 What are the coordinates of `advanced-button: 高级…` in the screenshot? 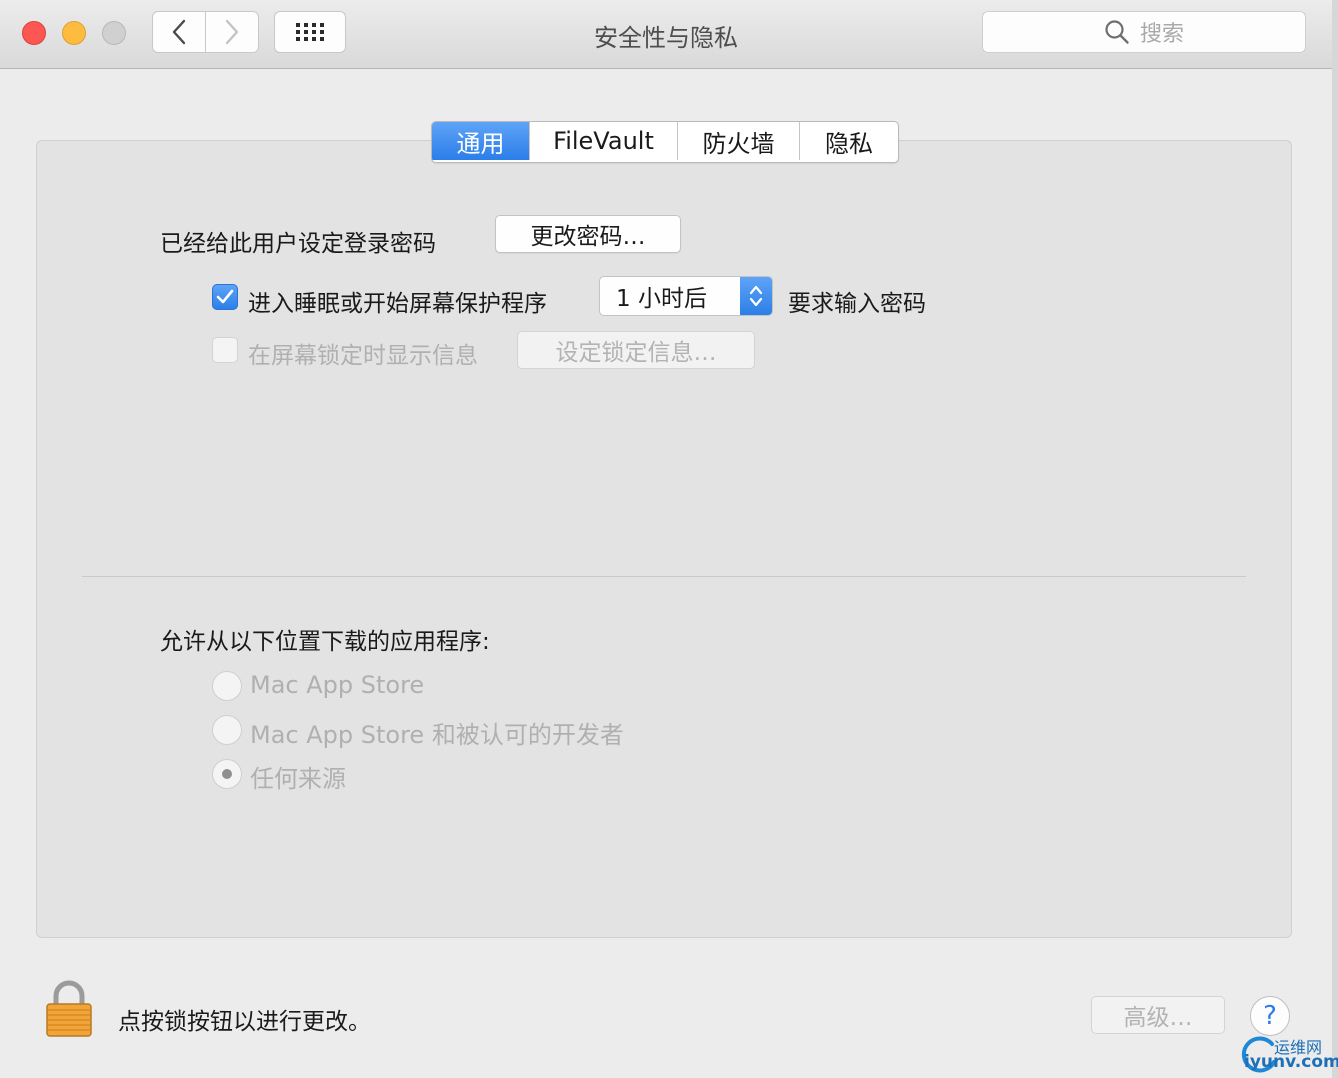 It's located at (1158, 1015).